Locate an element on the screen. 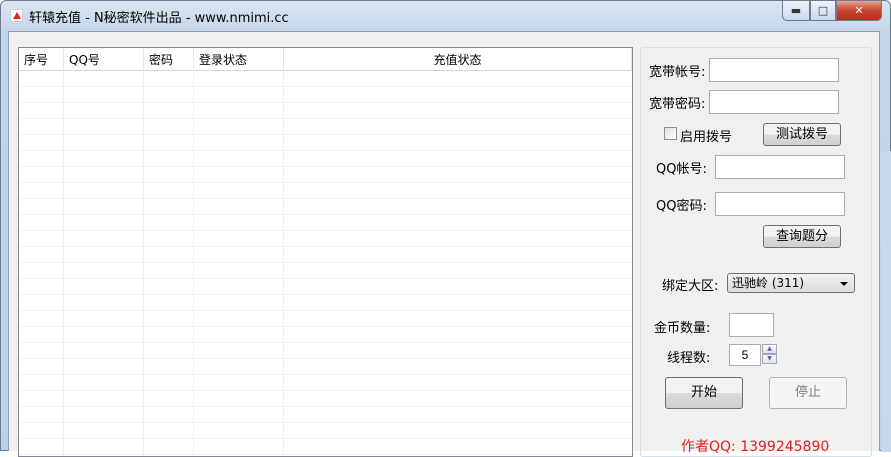 The height and width of the screenshot is (457, 891). dropdown-arrow-icon is located at coordinates (844, 284).